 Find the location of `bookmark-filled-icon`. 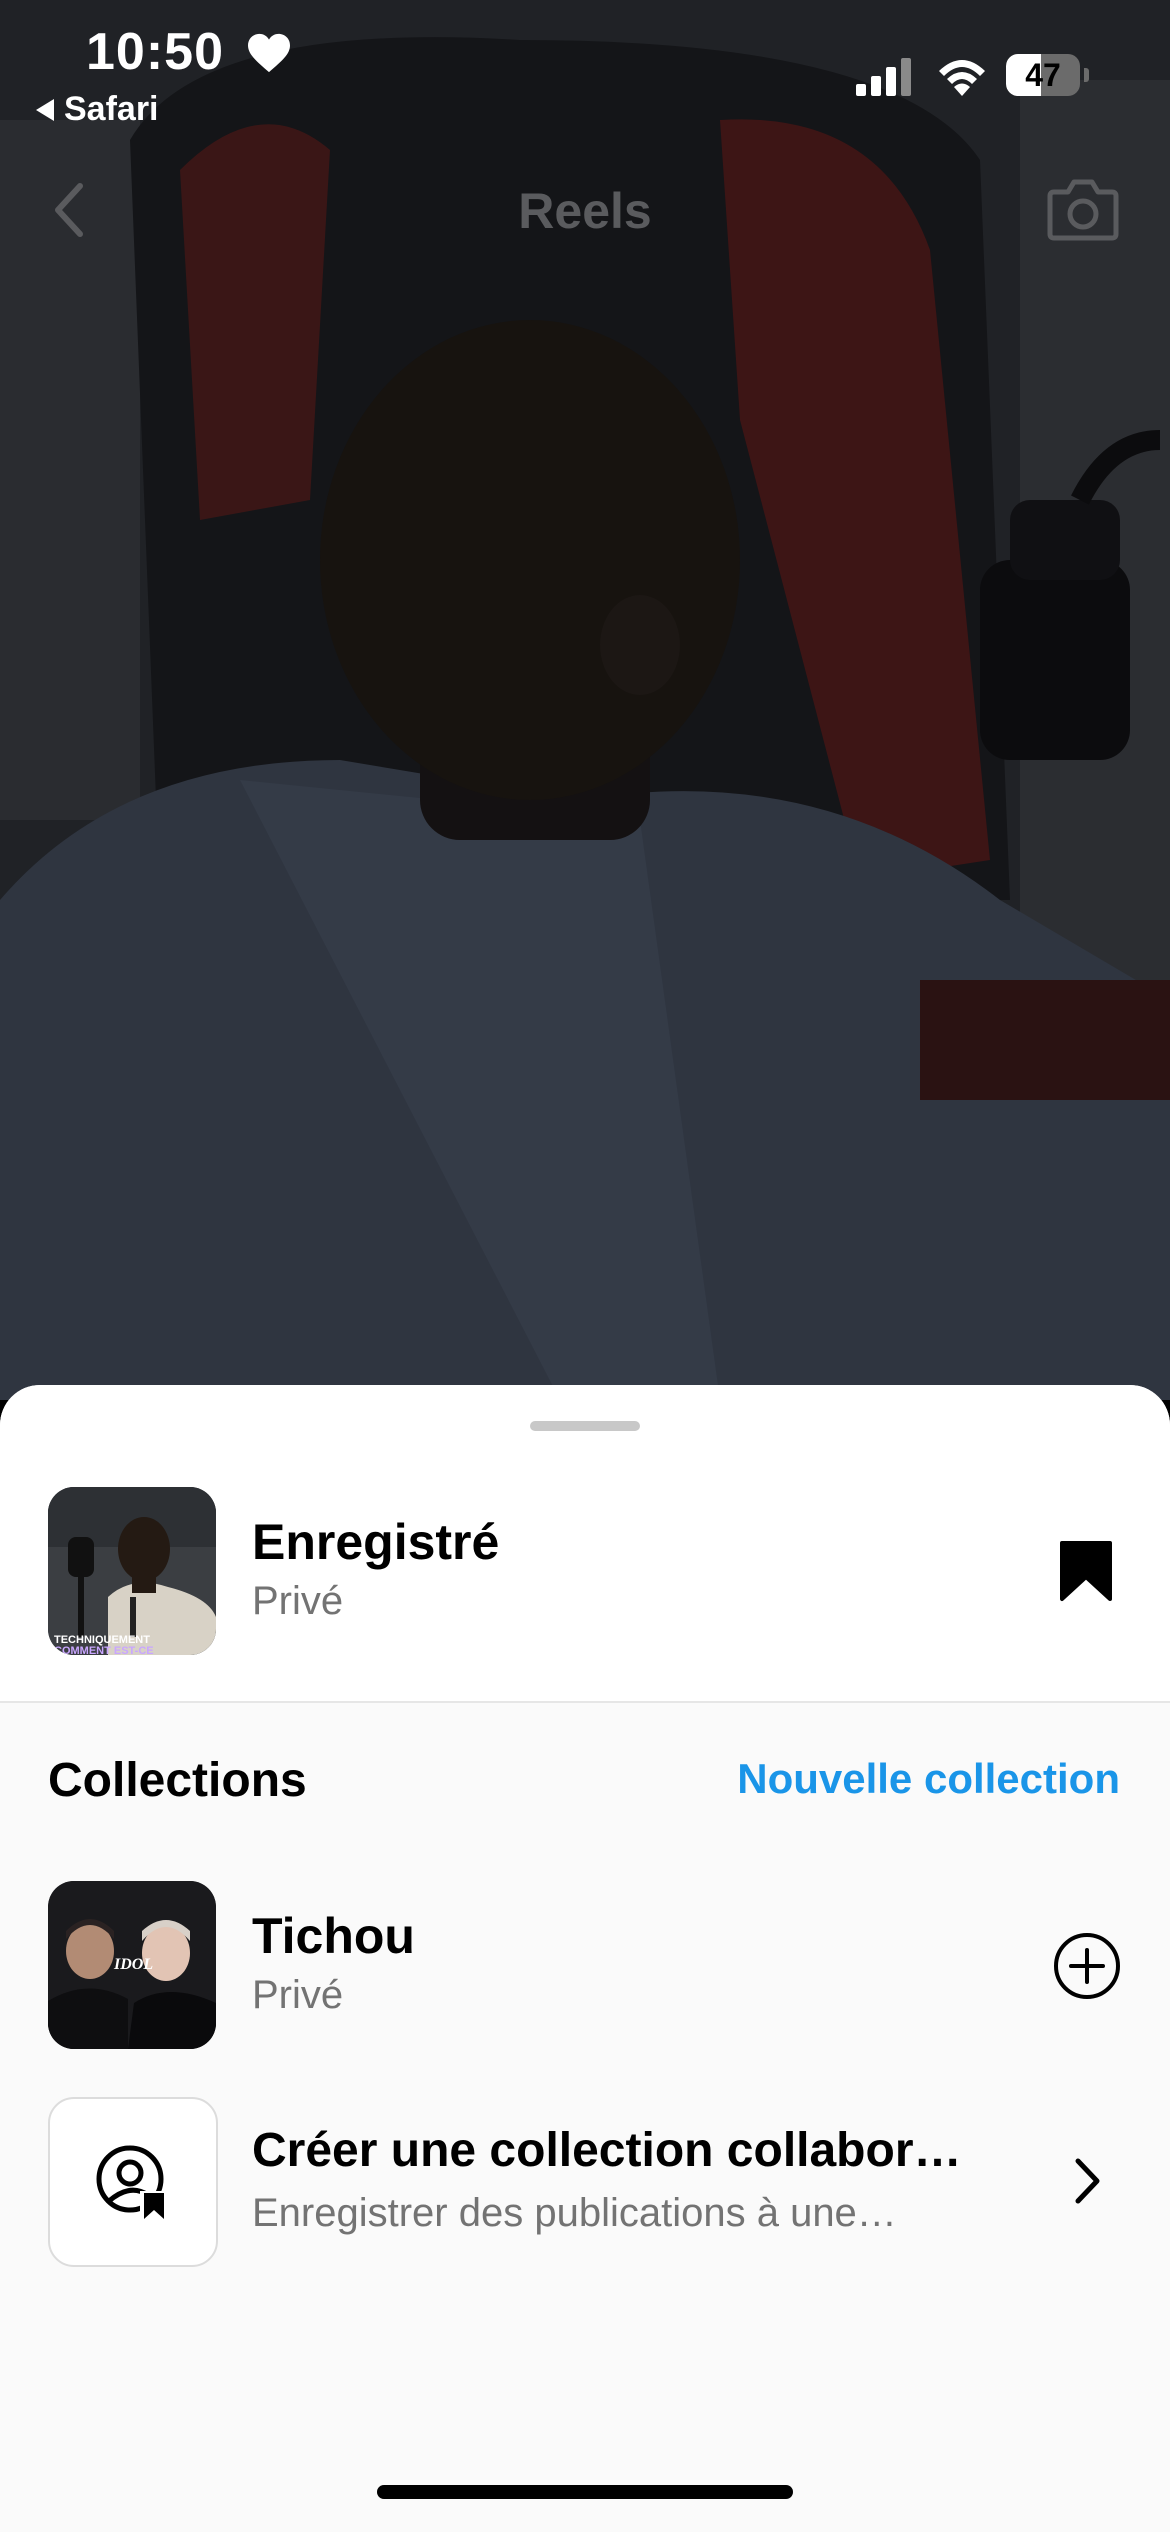

bookmark-filled-icon is located at coordinates (1086, 1571).